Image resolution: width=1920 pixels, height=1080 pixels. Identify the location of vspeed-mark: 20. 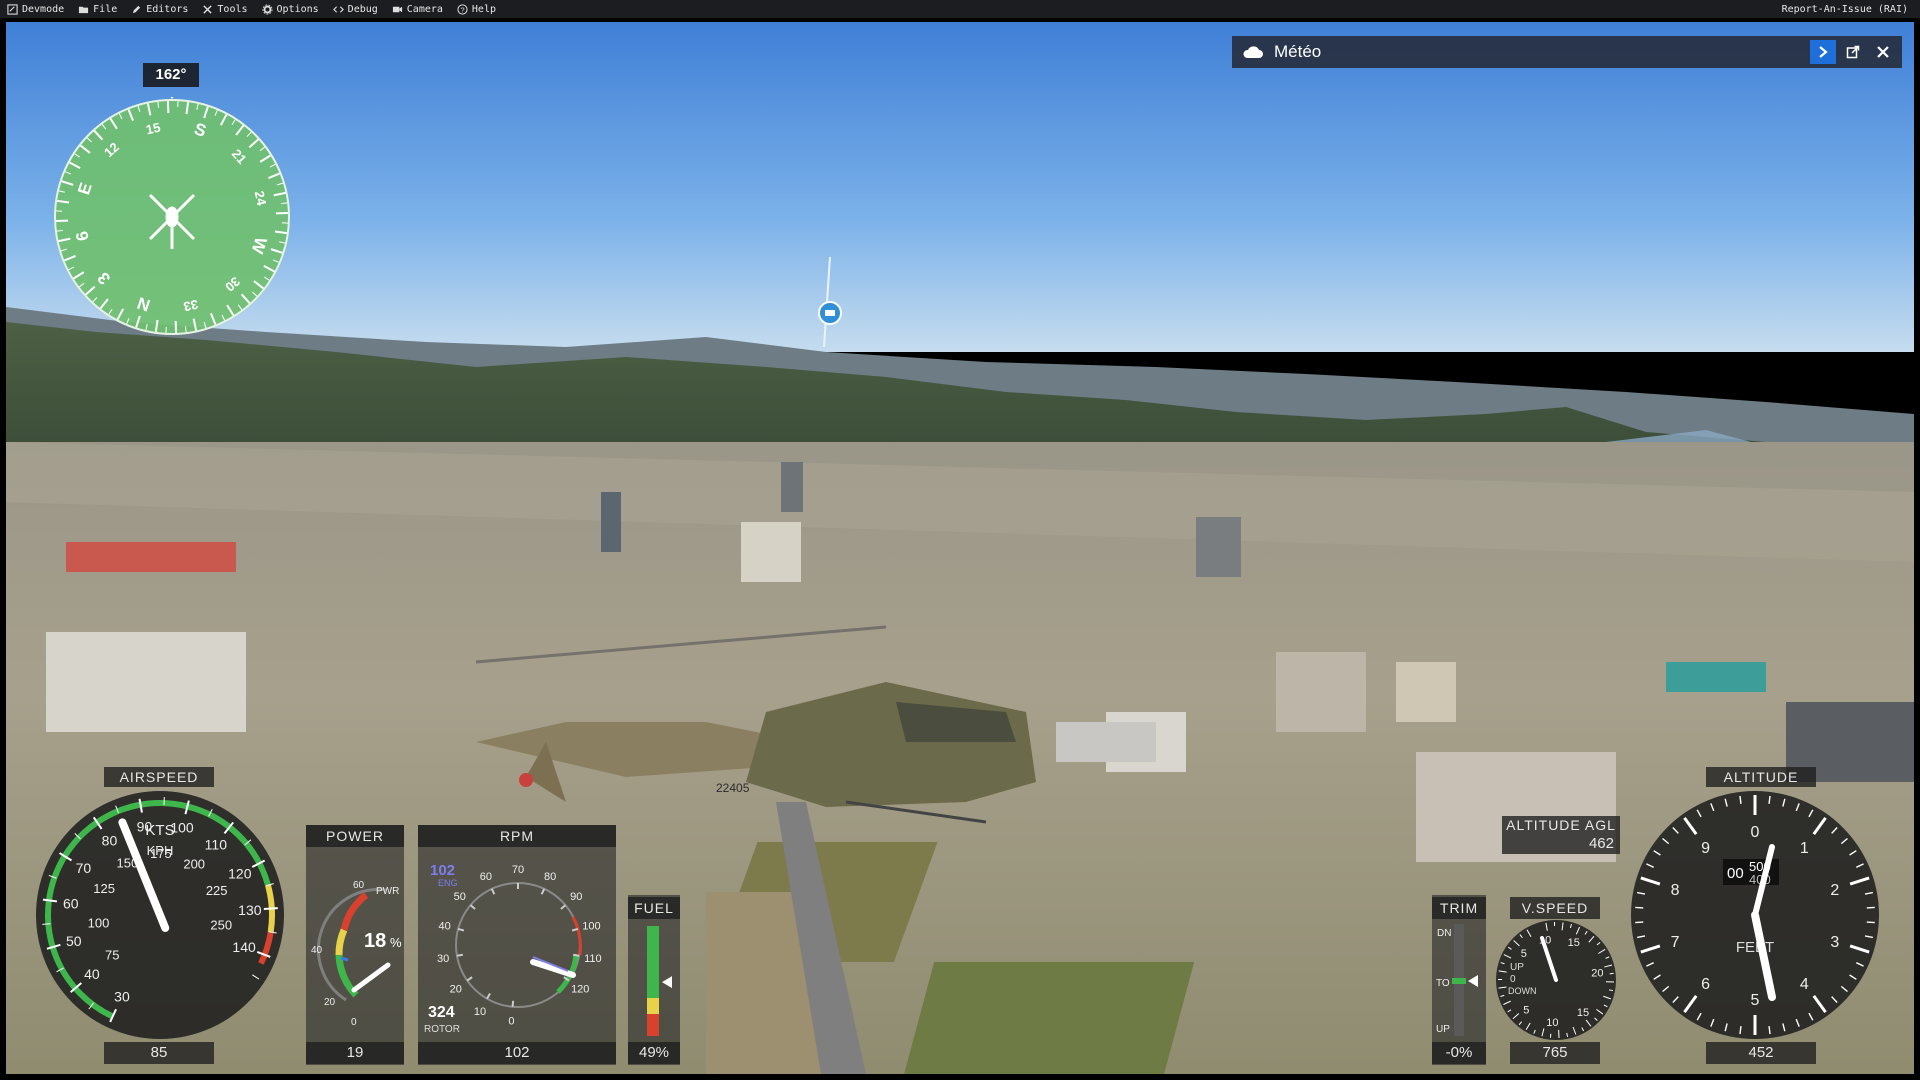
(1597, 974).